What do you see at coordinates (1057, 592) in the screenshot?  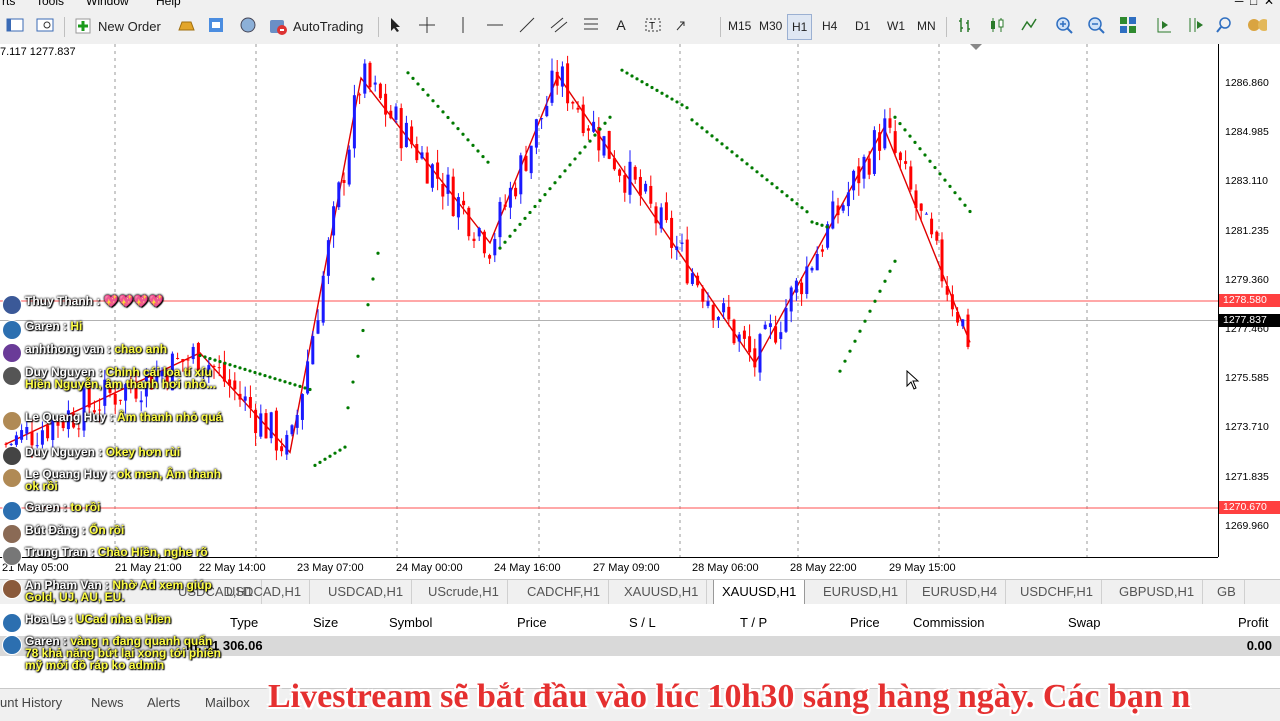 I see `symbol-tab: USDCHF,H1` at bounding box center [1057, 592].